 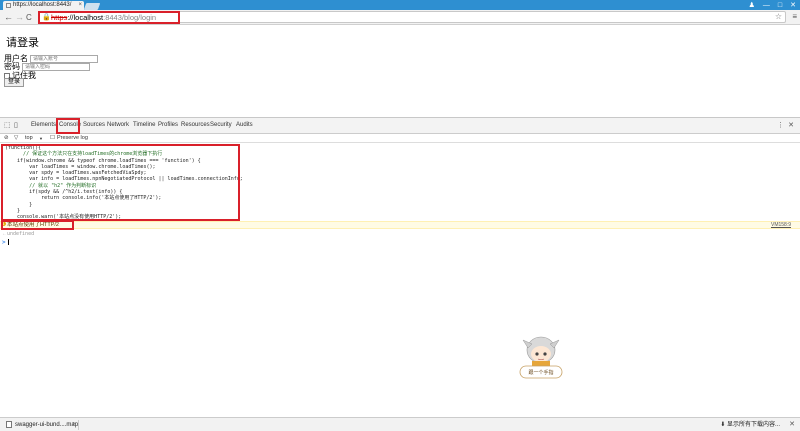 I want to click on mascot-label: 跟一个手指, so click(x=541, y=373).